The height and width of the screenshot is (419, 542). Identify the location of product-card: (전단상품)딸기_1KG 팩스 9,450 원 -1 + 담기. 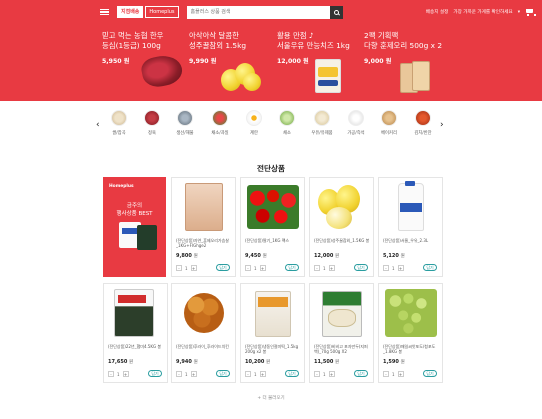
(272, 227).